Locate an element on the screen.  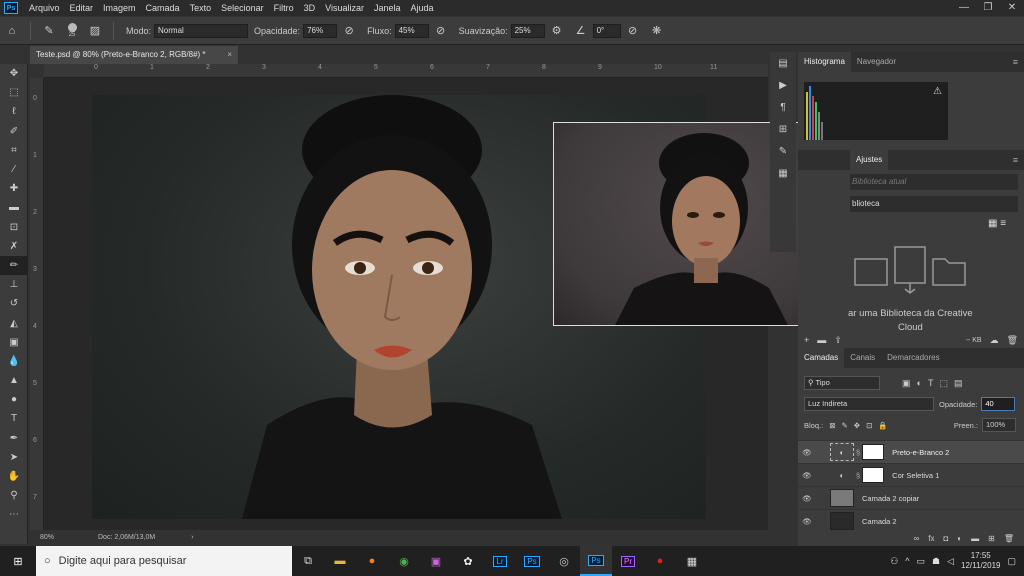
menu-3d: 3D is located at coordinates (310, 8).